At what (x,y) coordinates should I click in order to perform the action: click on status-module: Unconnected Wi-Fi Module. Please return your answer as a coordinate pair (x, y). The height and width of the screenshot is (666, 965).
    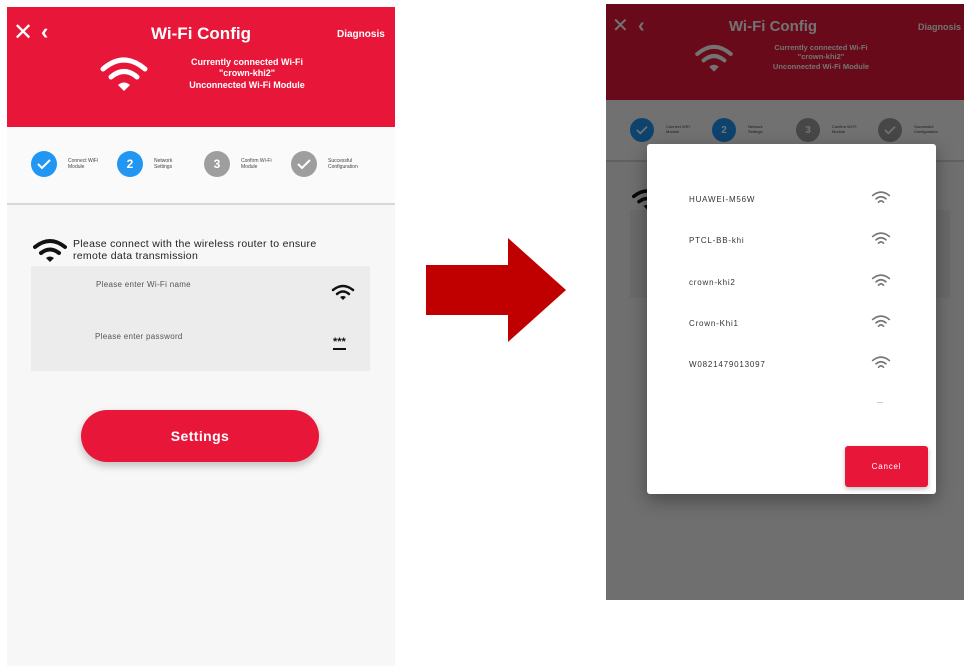
    Looking at the image, I should click on (247, 84).